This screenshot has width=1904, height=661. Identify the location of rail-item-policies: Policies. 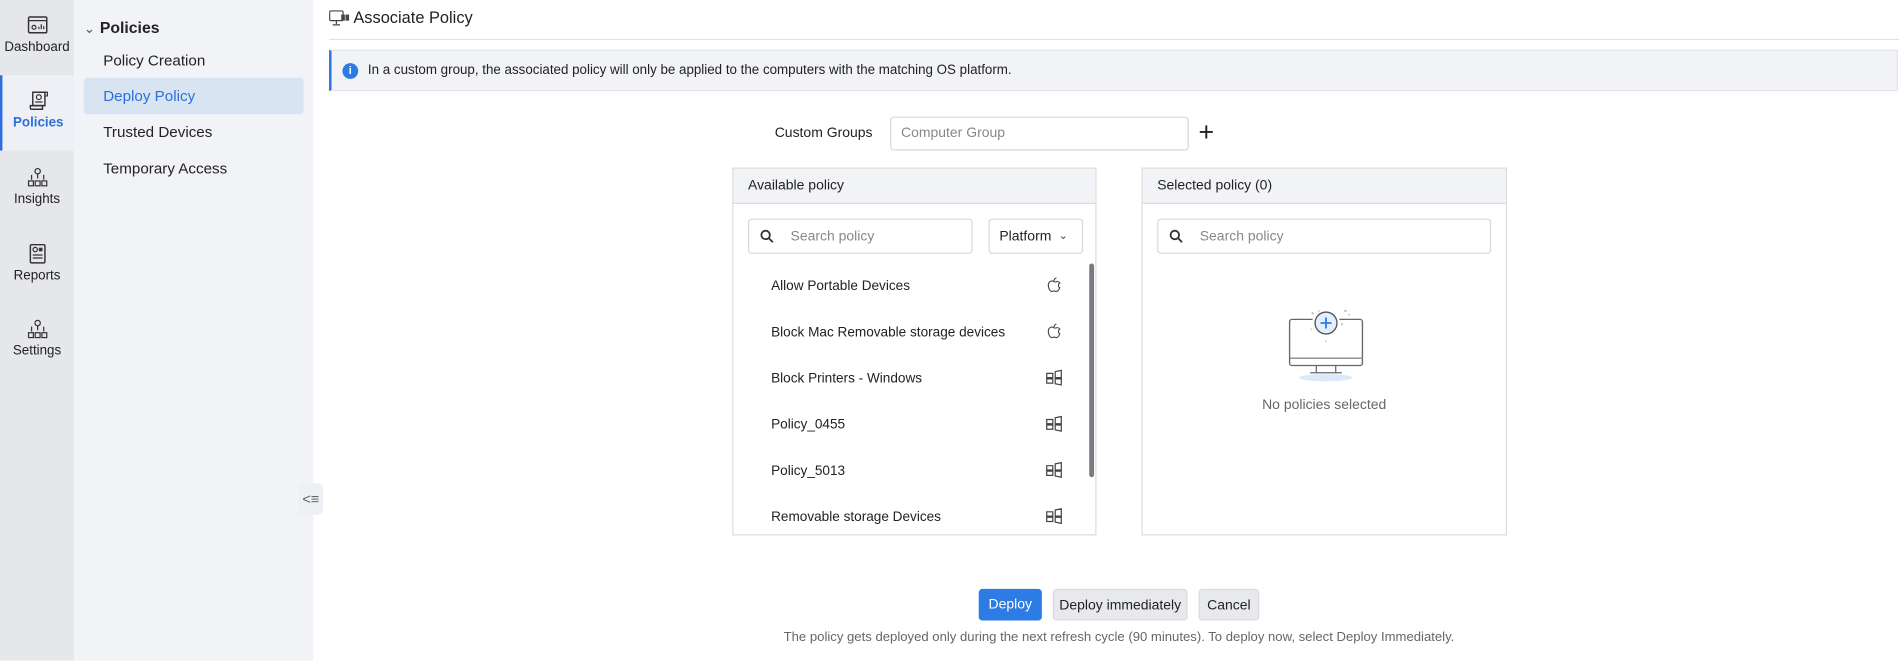
(37, 113).